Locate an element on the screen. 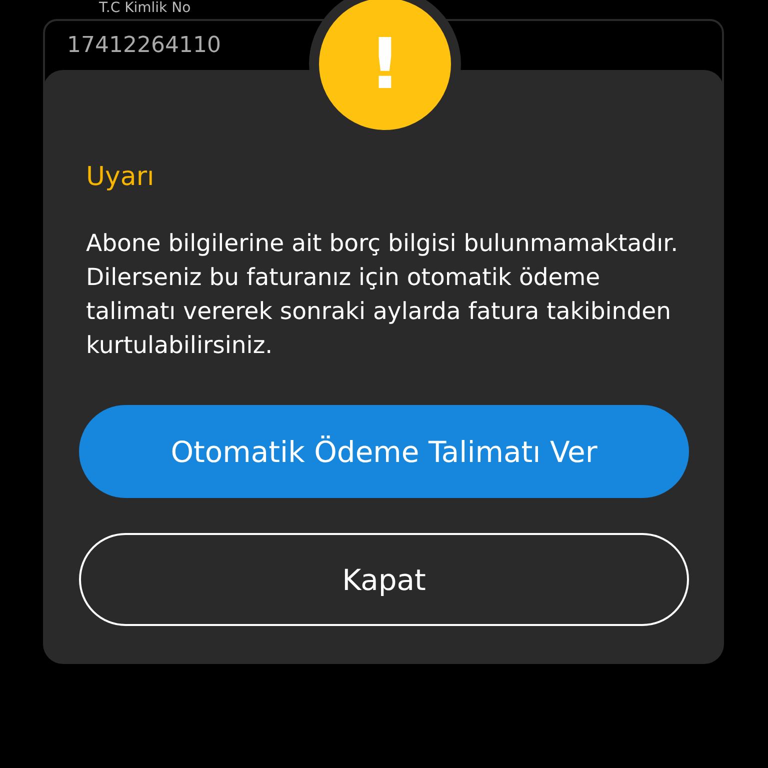 This screenshot has width=768, height=768. auto-payment-button: Otomatik Ödeme Talimatı Ver is located at coordinates (384, 451).